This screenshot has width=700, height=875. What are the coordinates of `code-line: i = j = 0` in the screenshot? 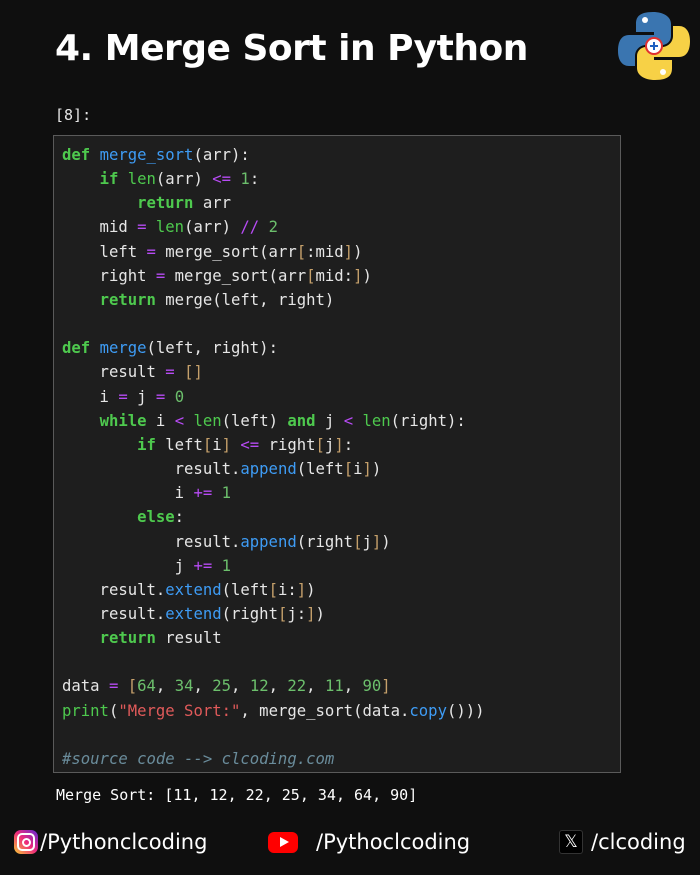 It's located at (123, 396).